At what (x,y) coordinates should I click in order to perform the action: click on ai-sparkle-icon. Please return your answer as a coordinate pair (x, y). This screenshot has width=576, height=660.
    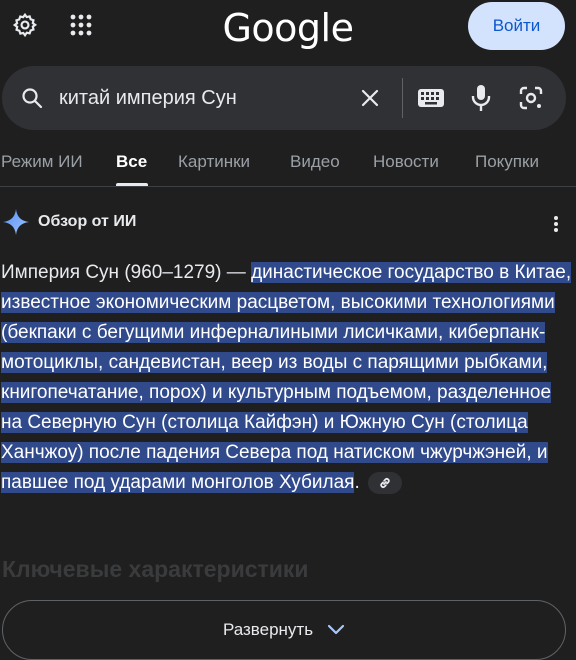
    Looking at the image, I should click on (16, 222).